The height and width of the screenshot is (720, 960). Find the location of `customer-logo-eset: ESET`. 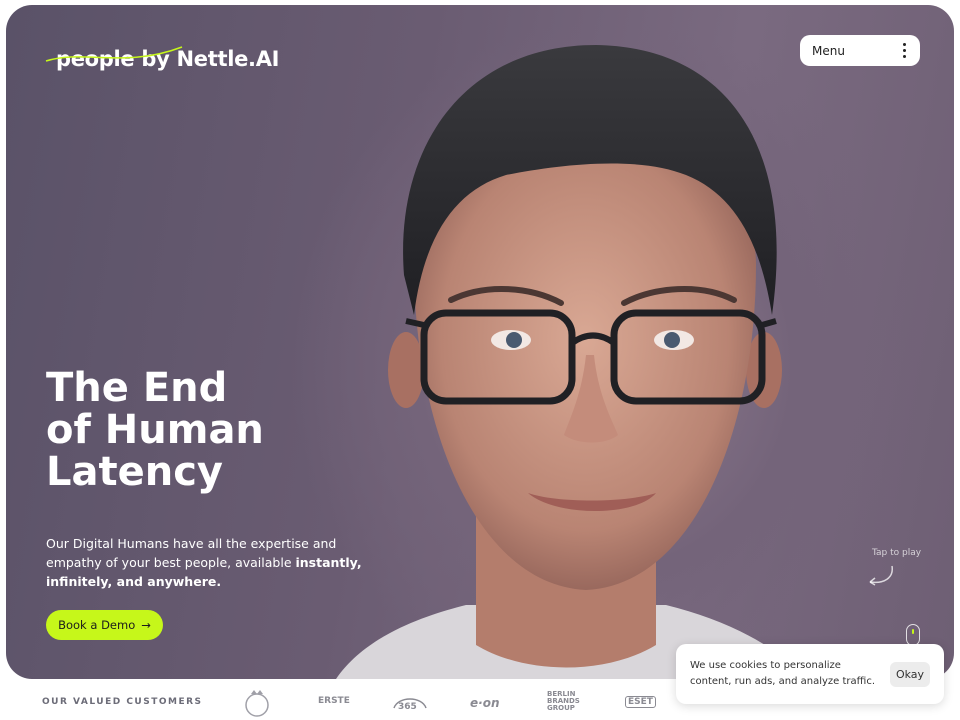

customer-logo-eset: ESET is located at coordinates (640, 702).